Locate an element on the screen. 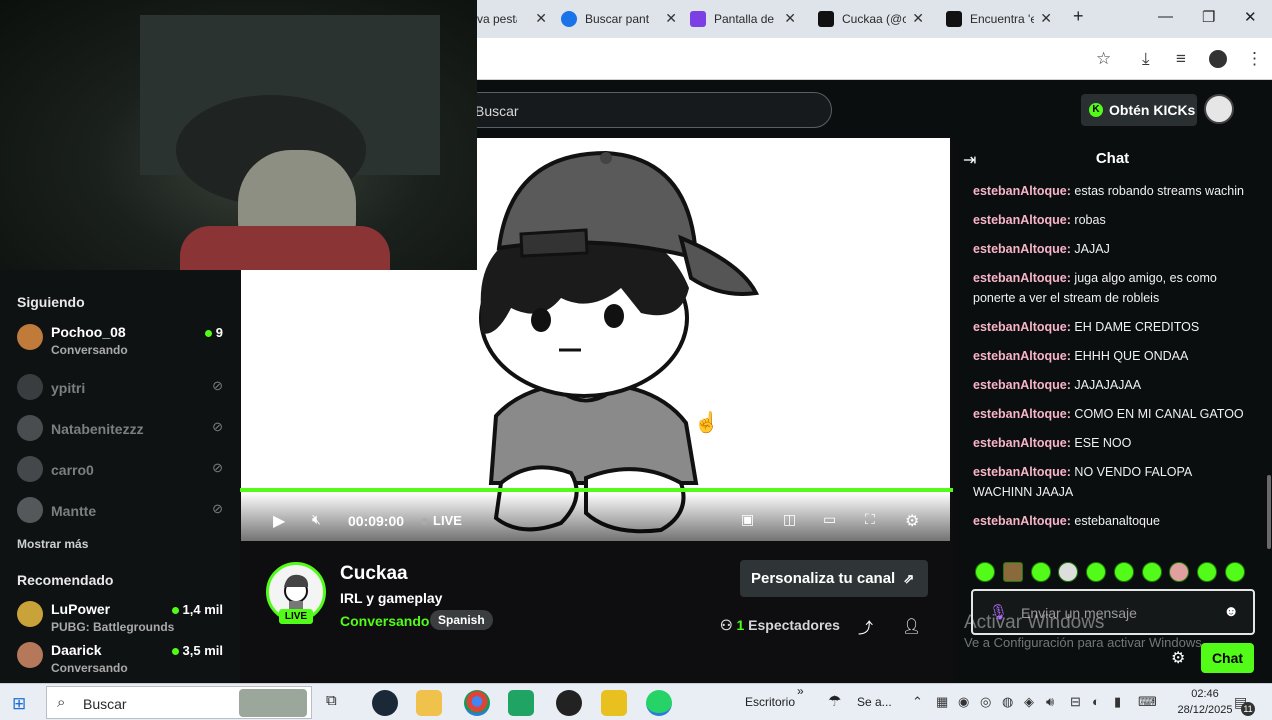 The width and height of the screenshot is (1272, 720). browser-tab: Pantalla de t ✕ is located at coordinates (743, 19).